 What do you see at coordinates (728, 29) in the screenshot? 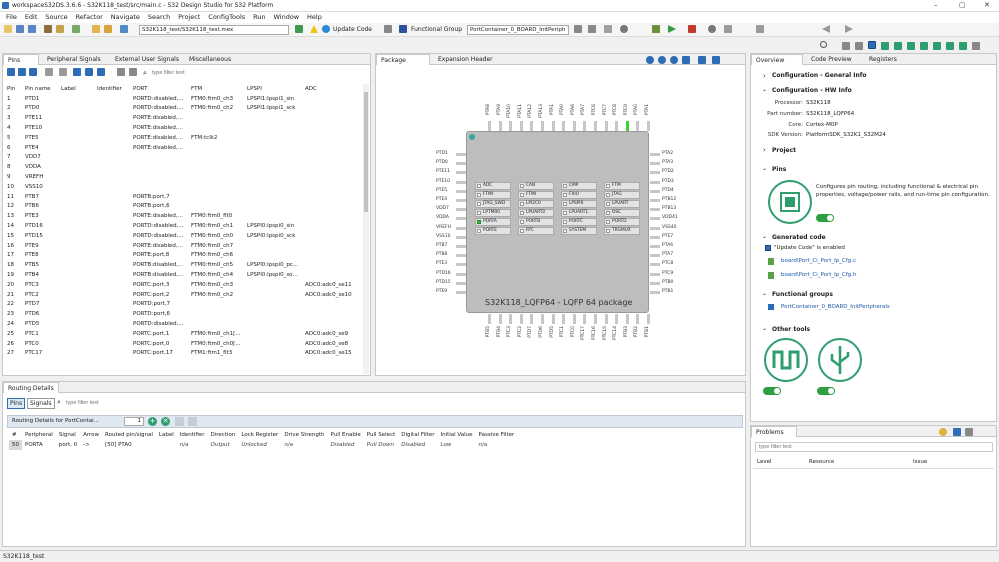
I see `open-perspective-icon` at bounding box center [728, 29].